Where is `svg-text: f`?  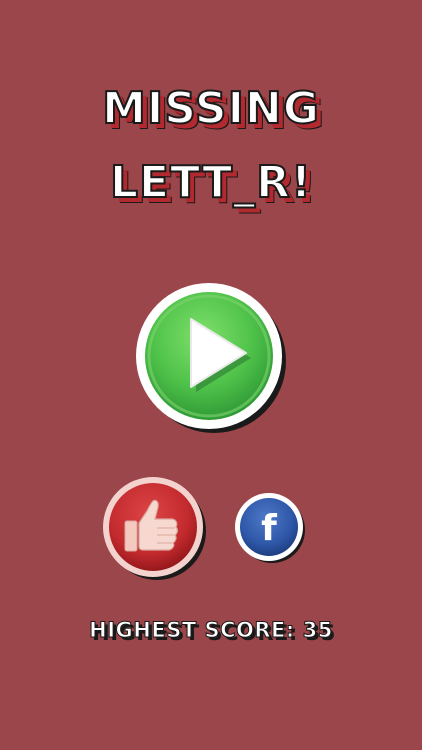 svg-text: f is located at coordinates (269, 528).